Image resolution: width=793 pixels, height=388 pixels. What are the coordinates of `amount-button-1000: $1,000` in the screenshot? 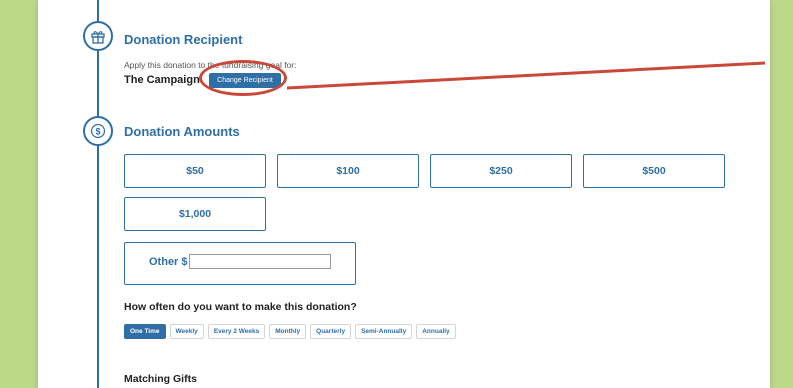 It's located at (195, 214).